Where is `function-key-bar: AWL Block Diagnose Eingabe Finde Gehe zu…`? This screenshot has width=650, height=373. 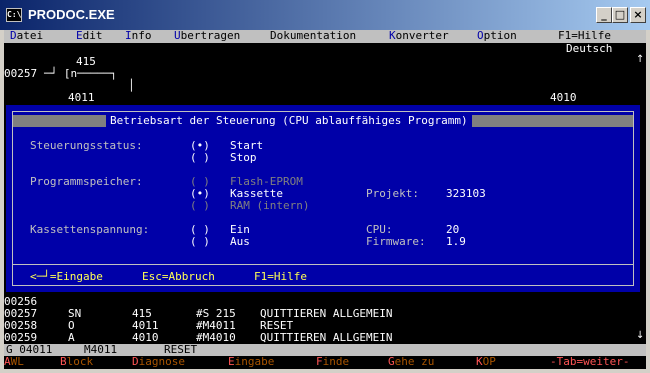
function-key-bar: AWL Block Diagnose Eingabe Finde Gehe zu… is located at coordinates (325, 362).